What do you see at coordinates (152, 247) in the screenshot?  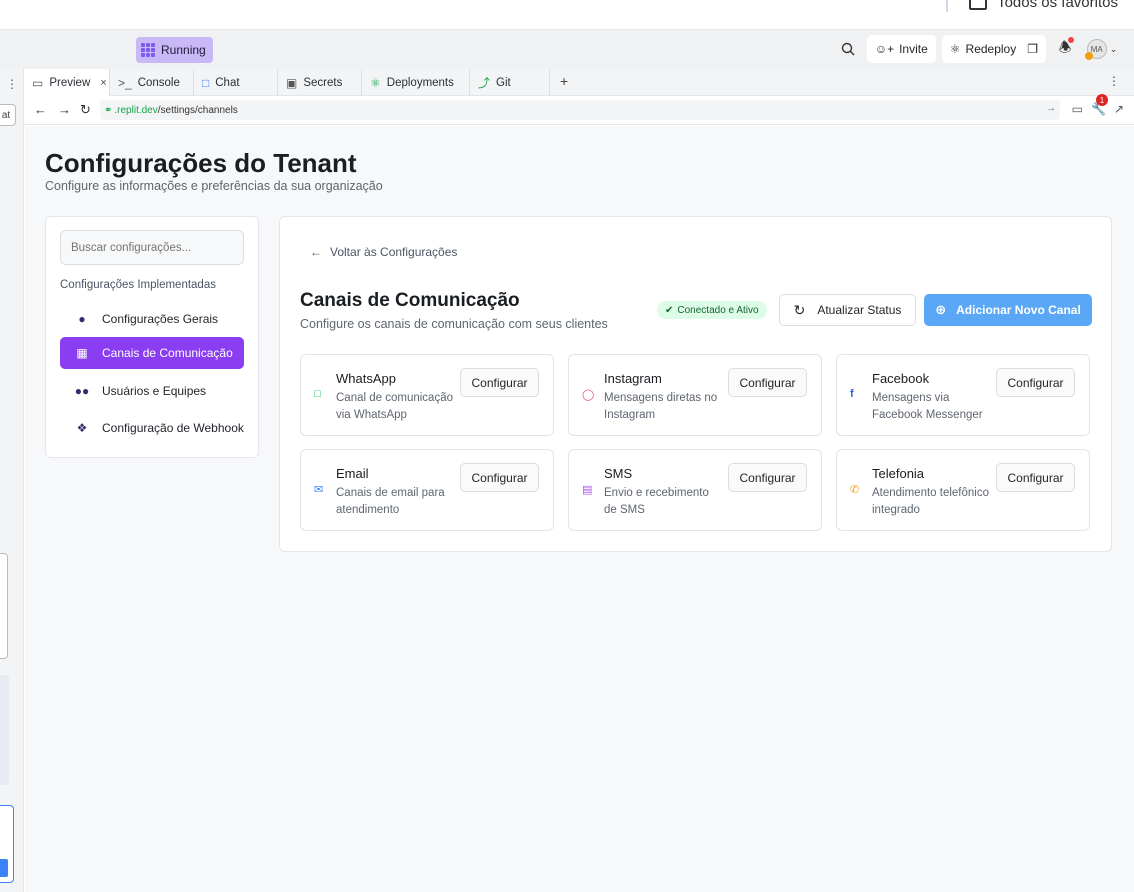 I see `settings-search-input` at bounding box center [152, 247].